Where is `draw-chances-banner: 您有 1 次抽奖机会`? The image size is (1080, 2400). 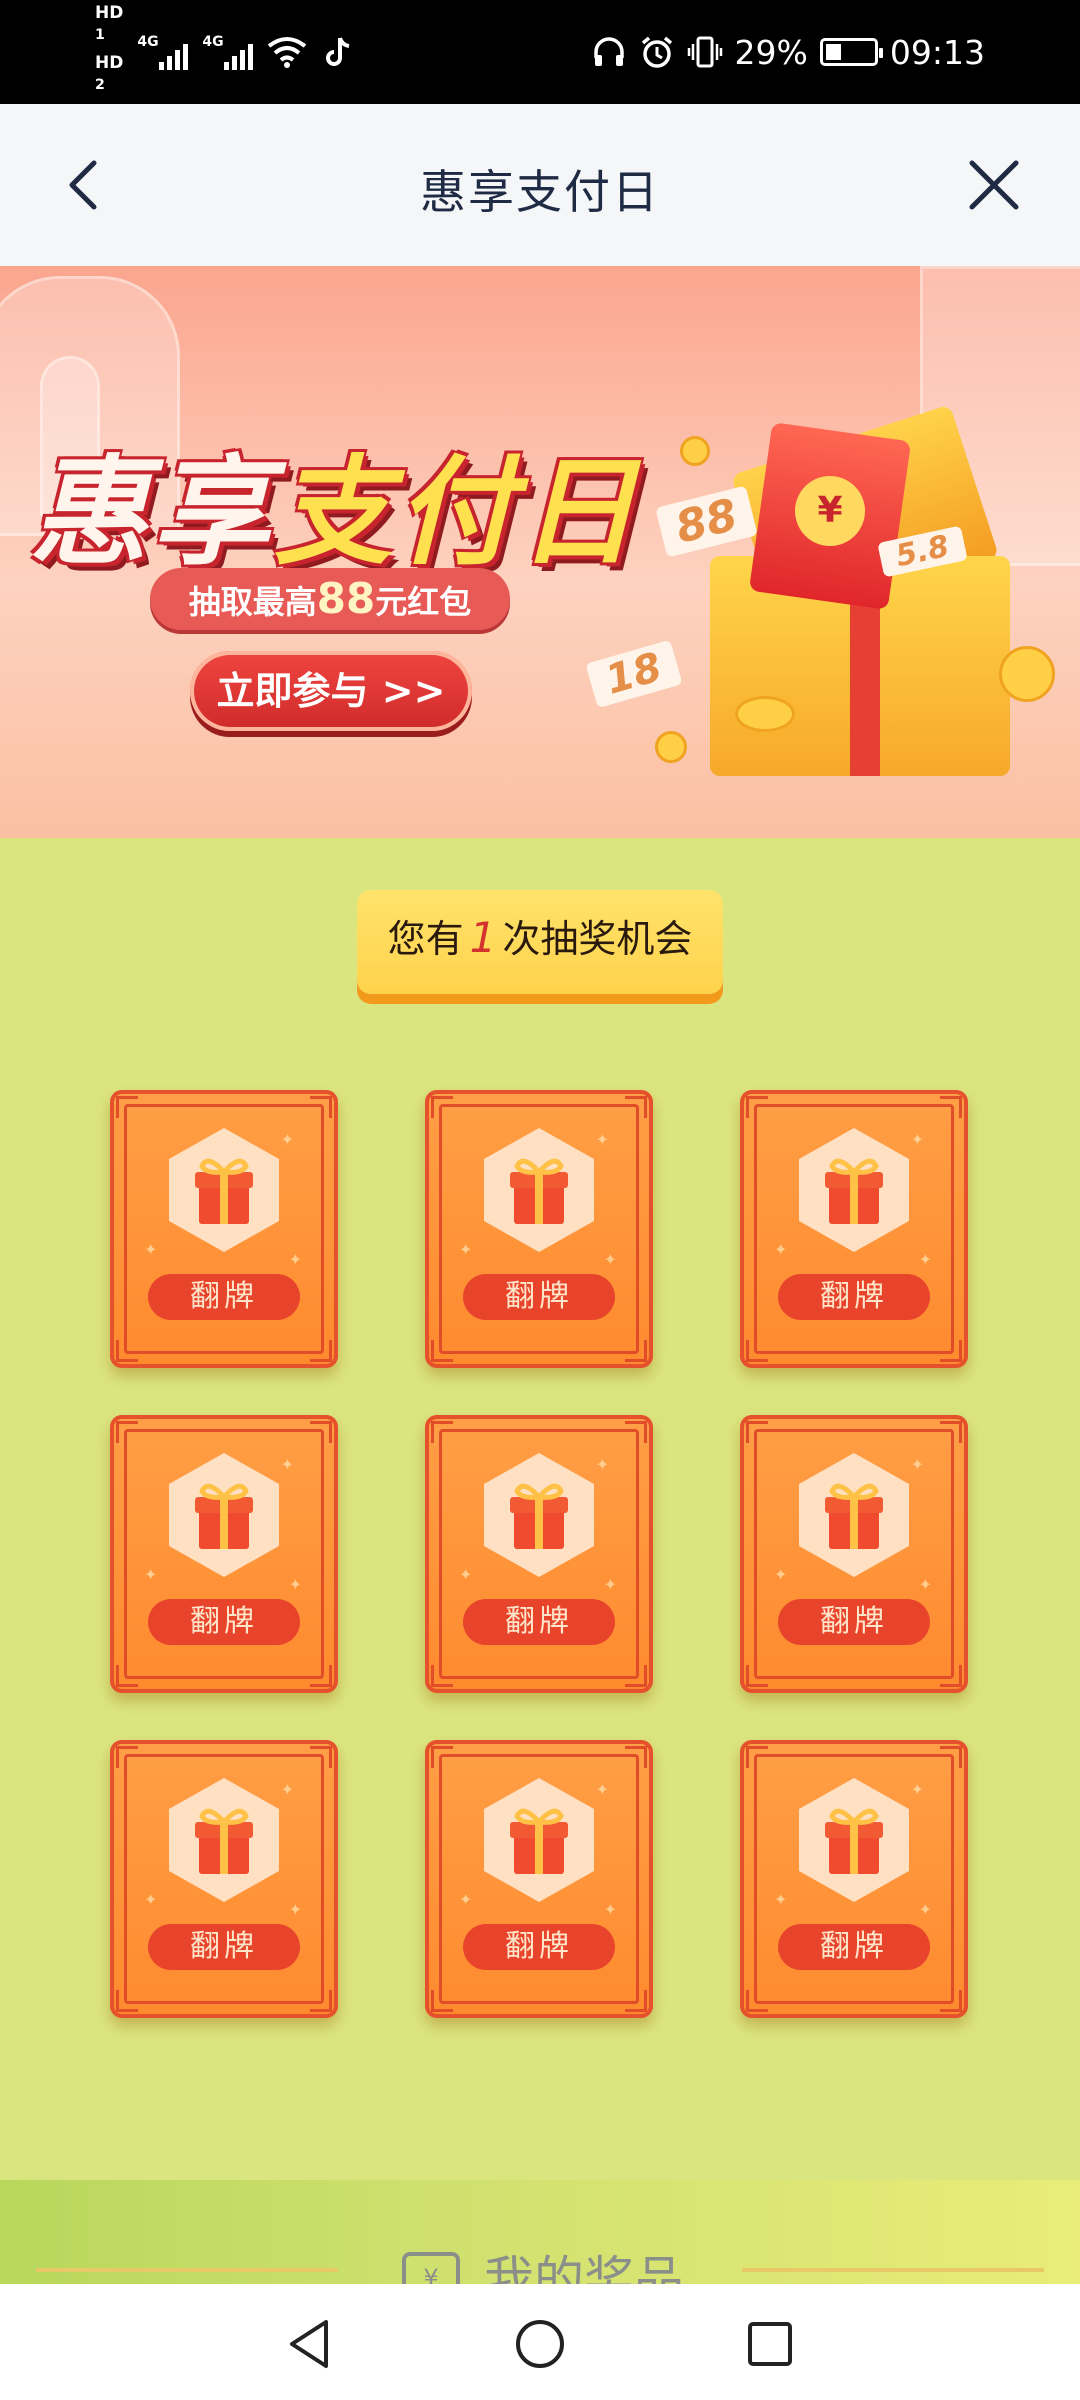 draw-chances-banner: 您有 1 次抽奖机会 is located at coordinates (540, 942).